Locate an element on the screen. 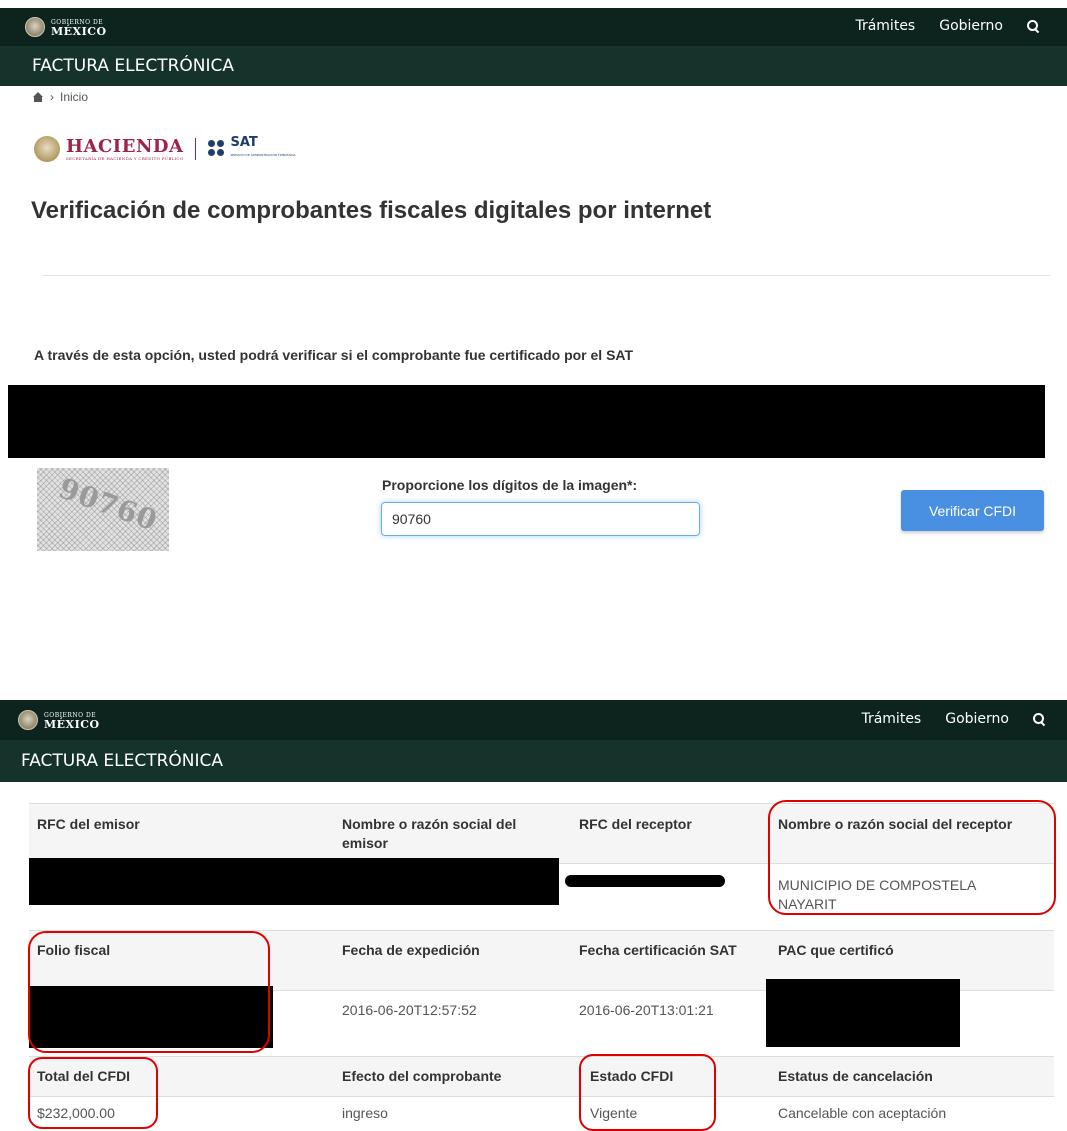 Image resolution: width=1067 pixels, height=1131 pixels. mexico-seal-icon is located at coordinates (35, 27).